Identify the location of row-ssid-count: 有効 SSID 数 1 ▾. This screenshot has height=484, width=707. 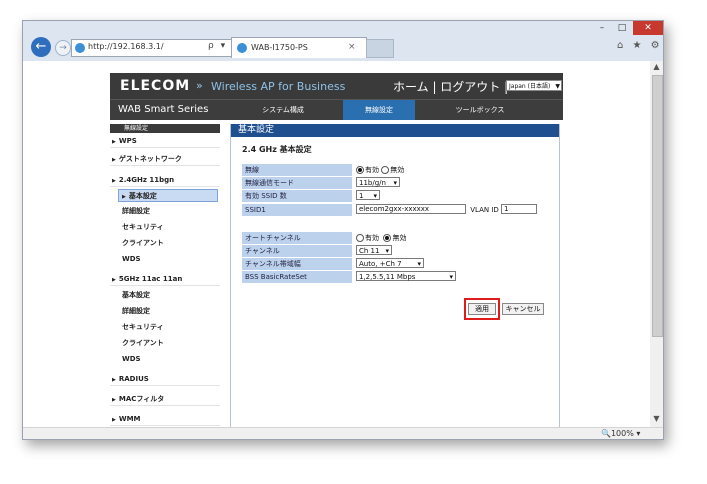
(397, 196).